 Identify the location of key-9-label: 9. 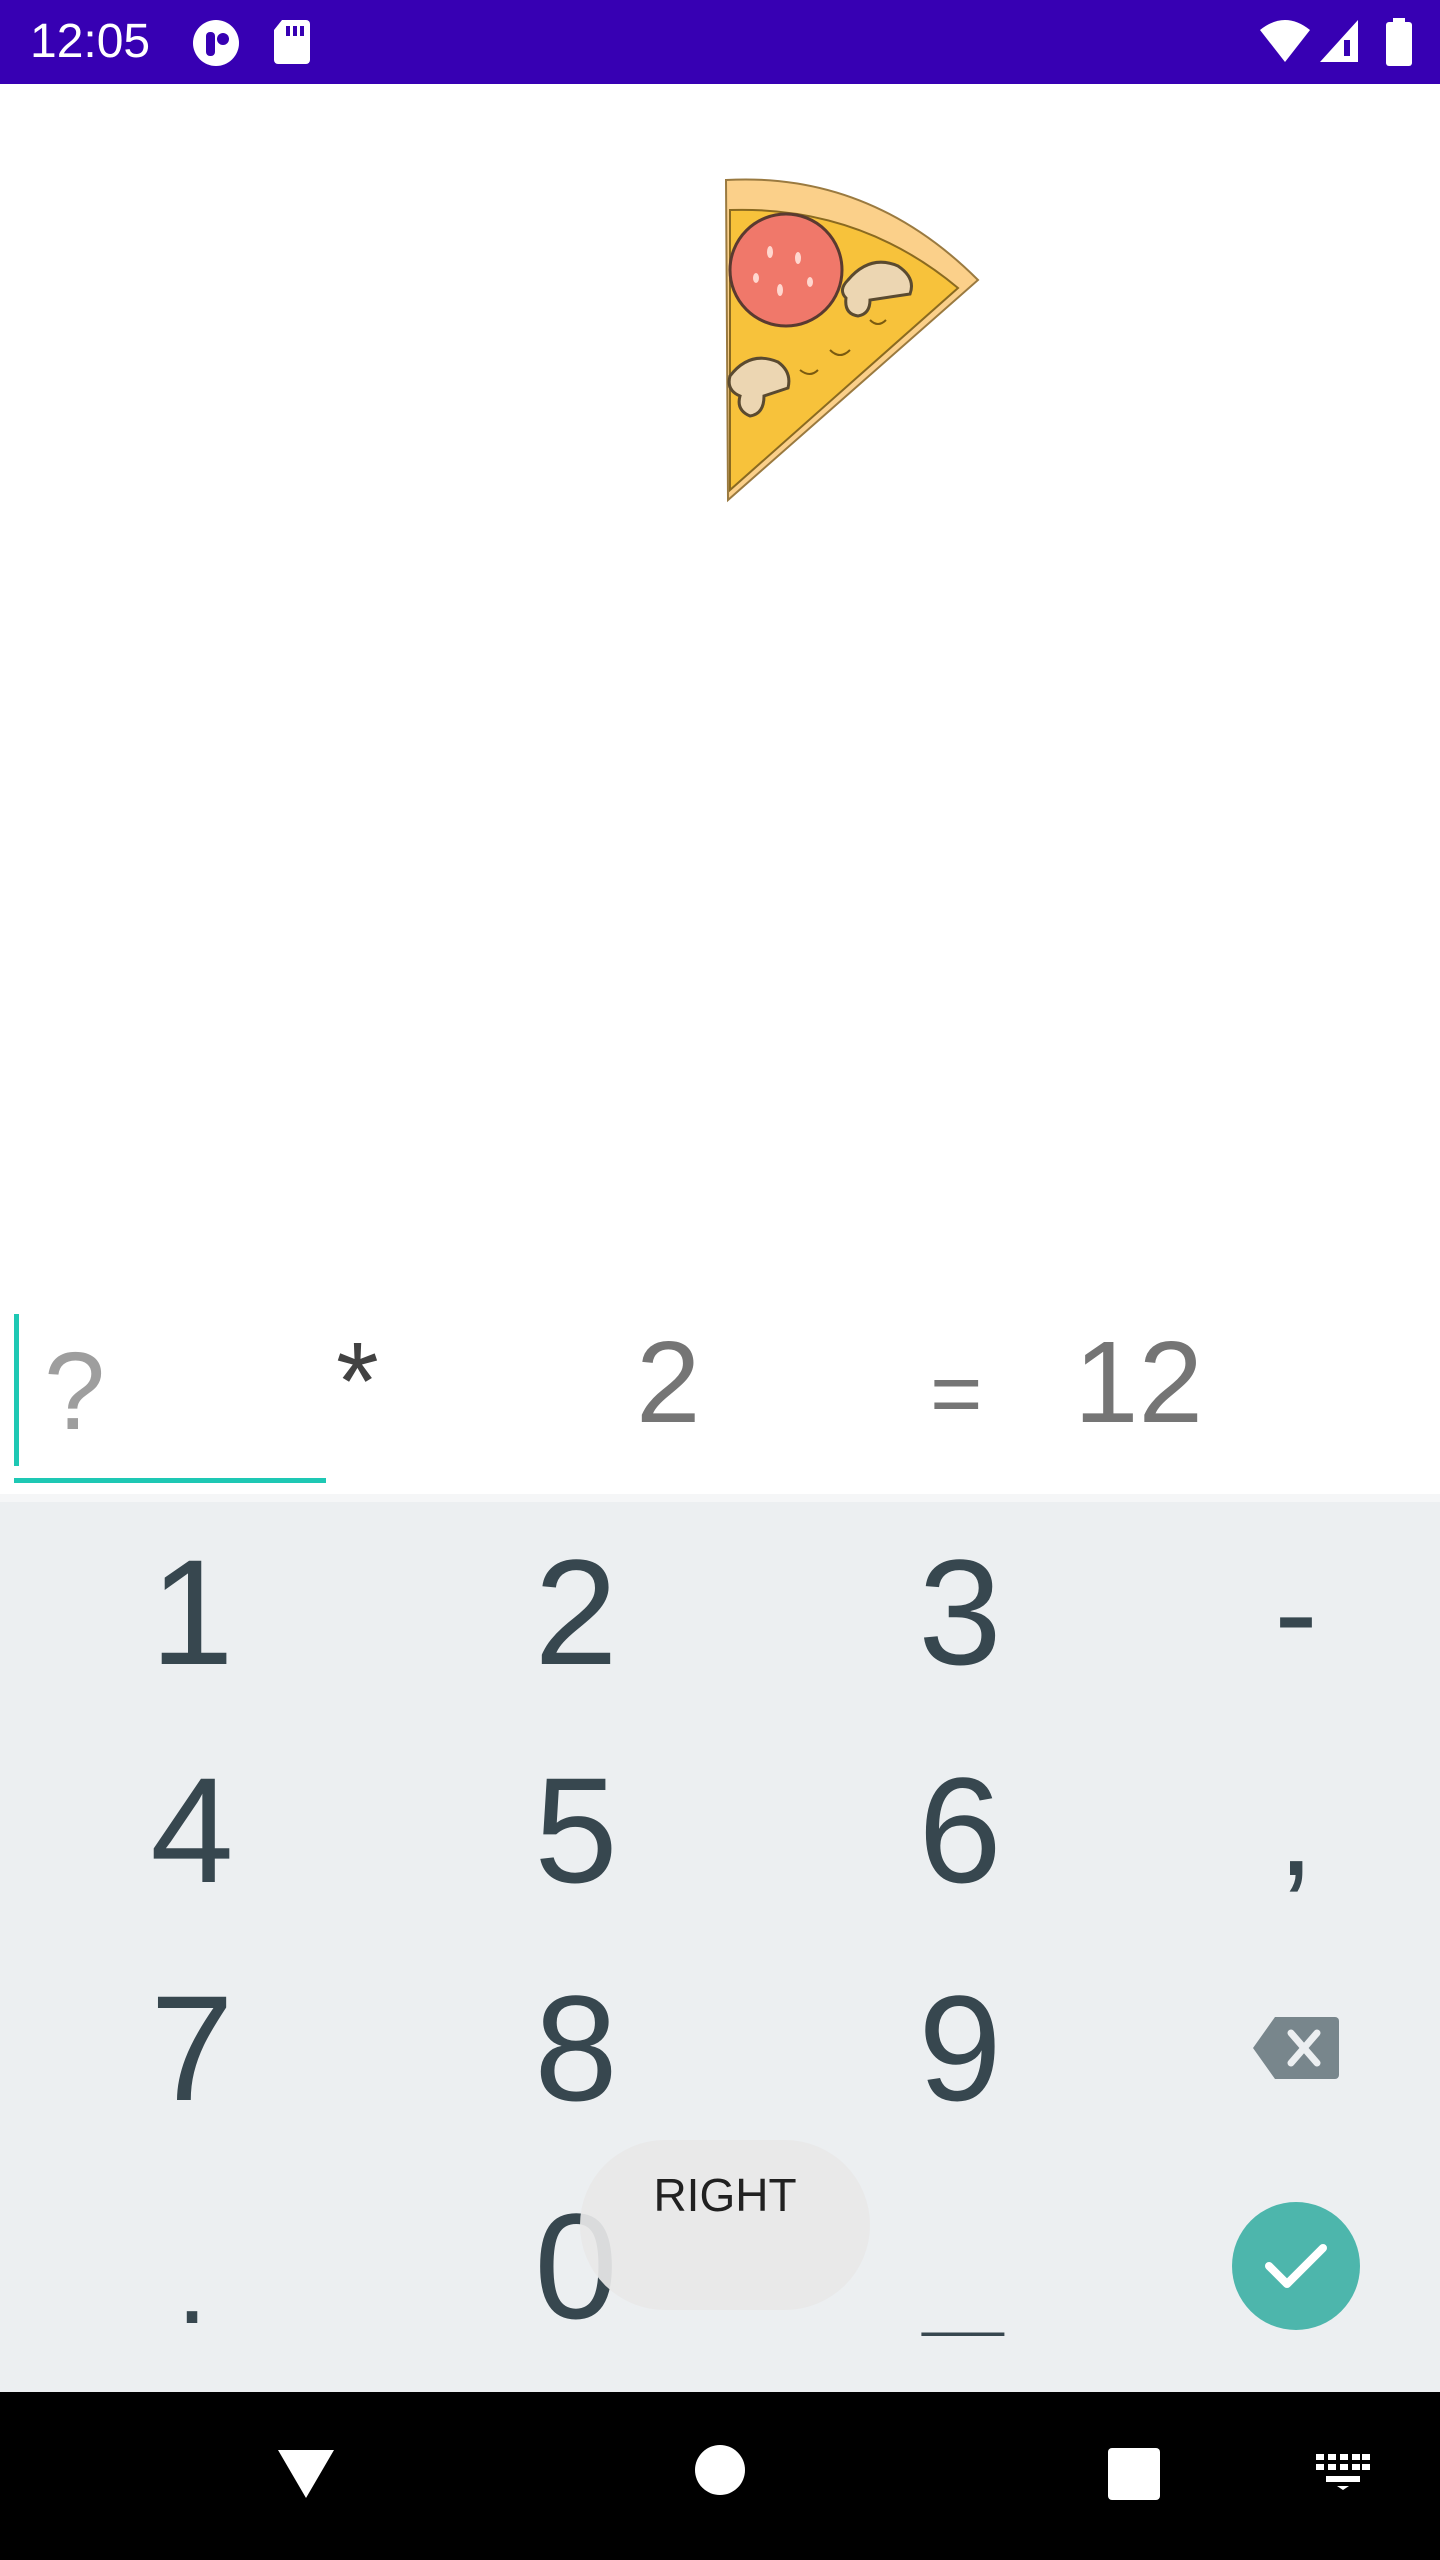
(960, 2048).